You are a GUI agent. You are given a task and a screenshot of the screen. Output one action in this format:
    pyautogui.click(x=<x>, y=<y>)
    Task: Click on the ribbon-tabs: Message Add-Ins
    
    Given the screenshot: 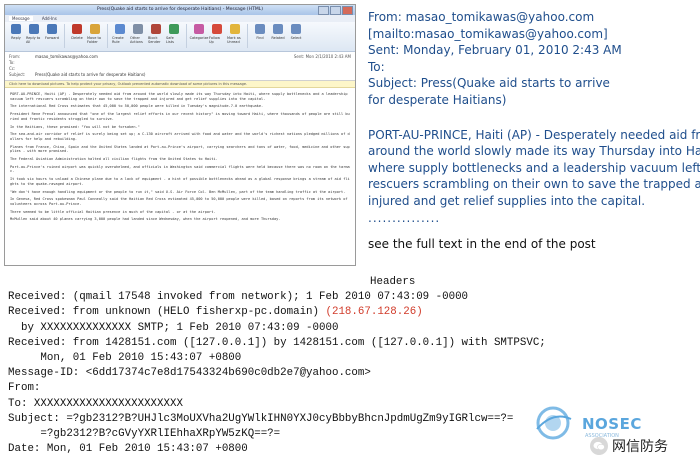 What is the action you would take?
    pyautogui.click(x=180, y=18)
    